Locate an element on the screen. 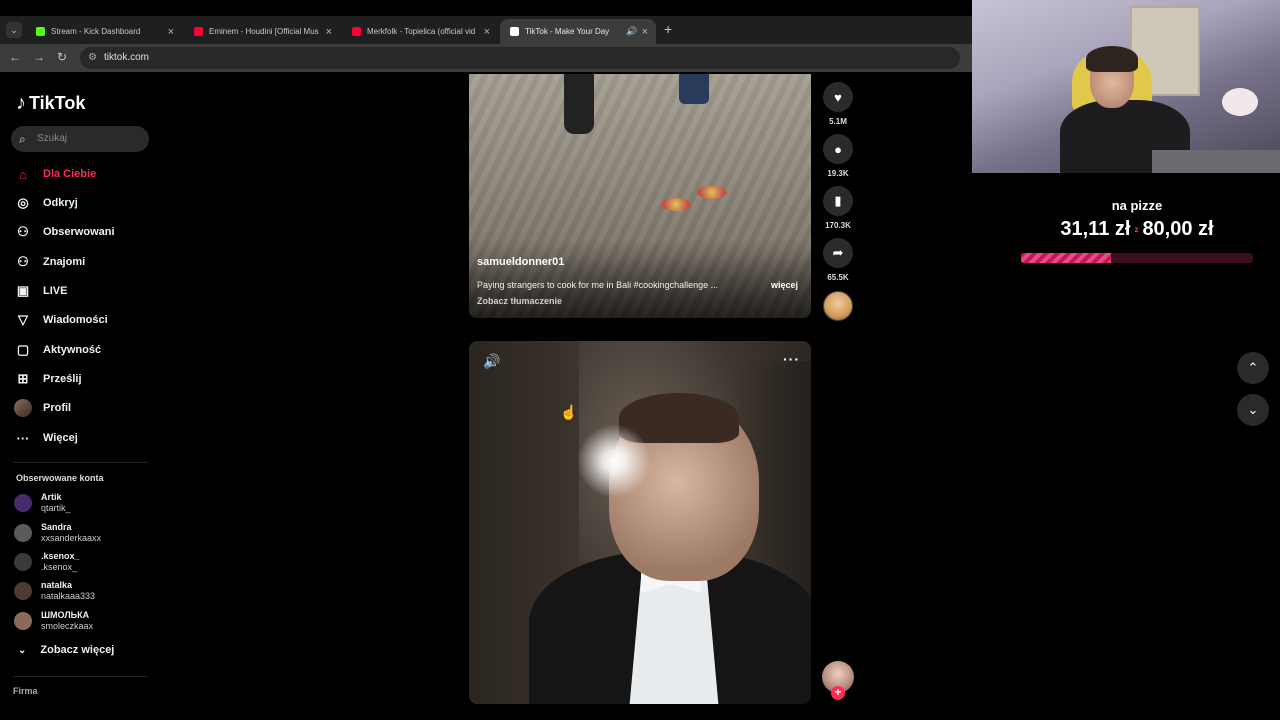 Image resolution: width=1280 pixels, height=720 pixels. activity-icon: ▢ is located at coordinates (23, 349).